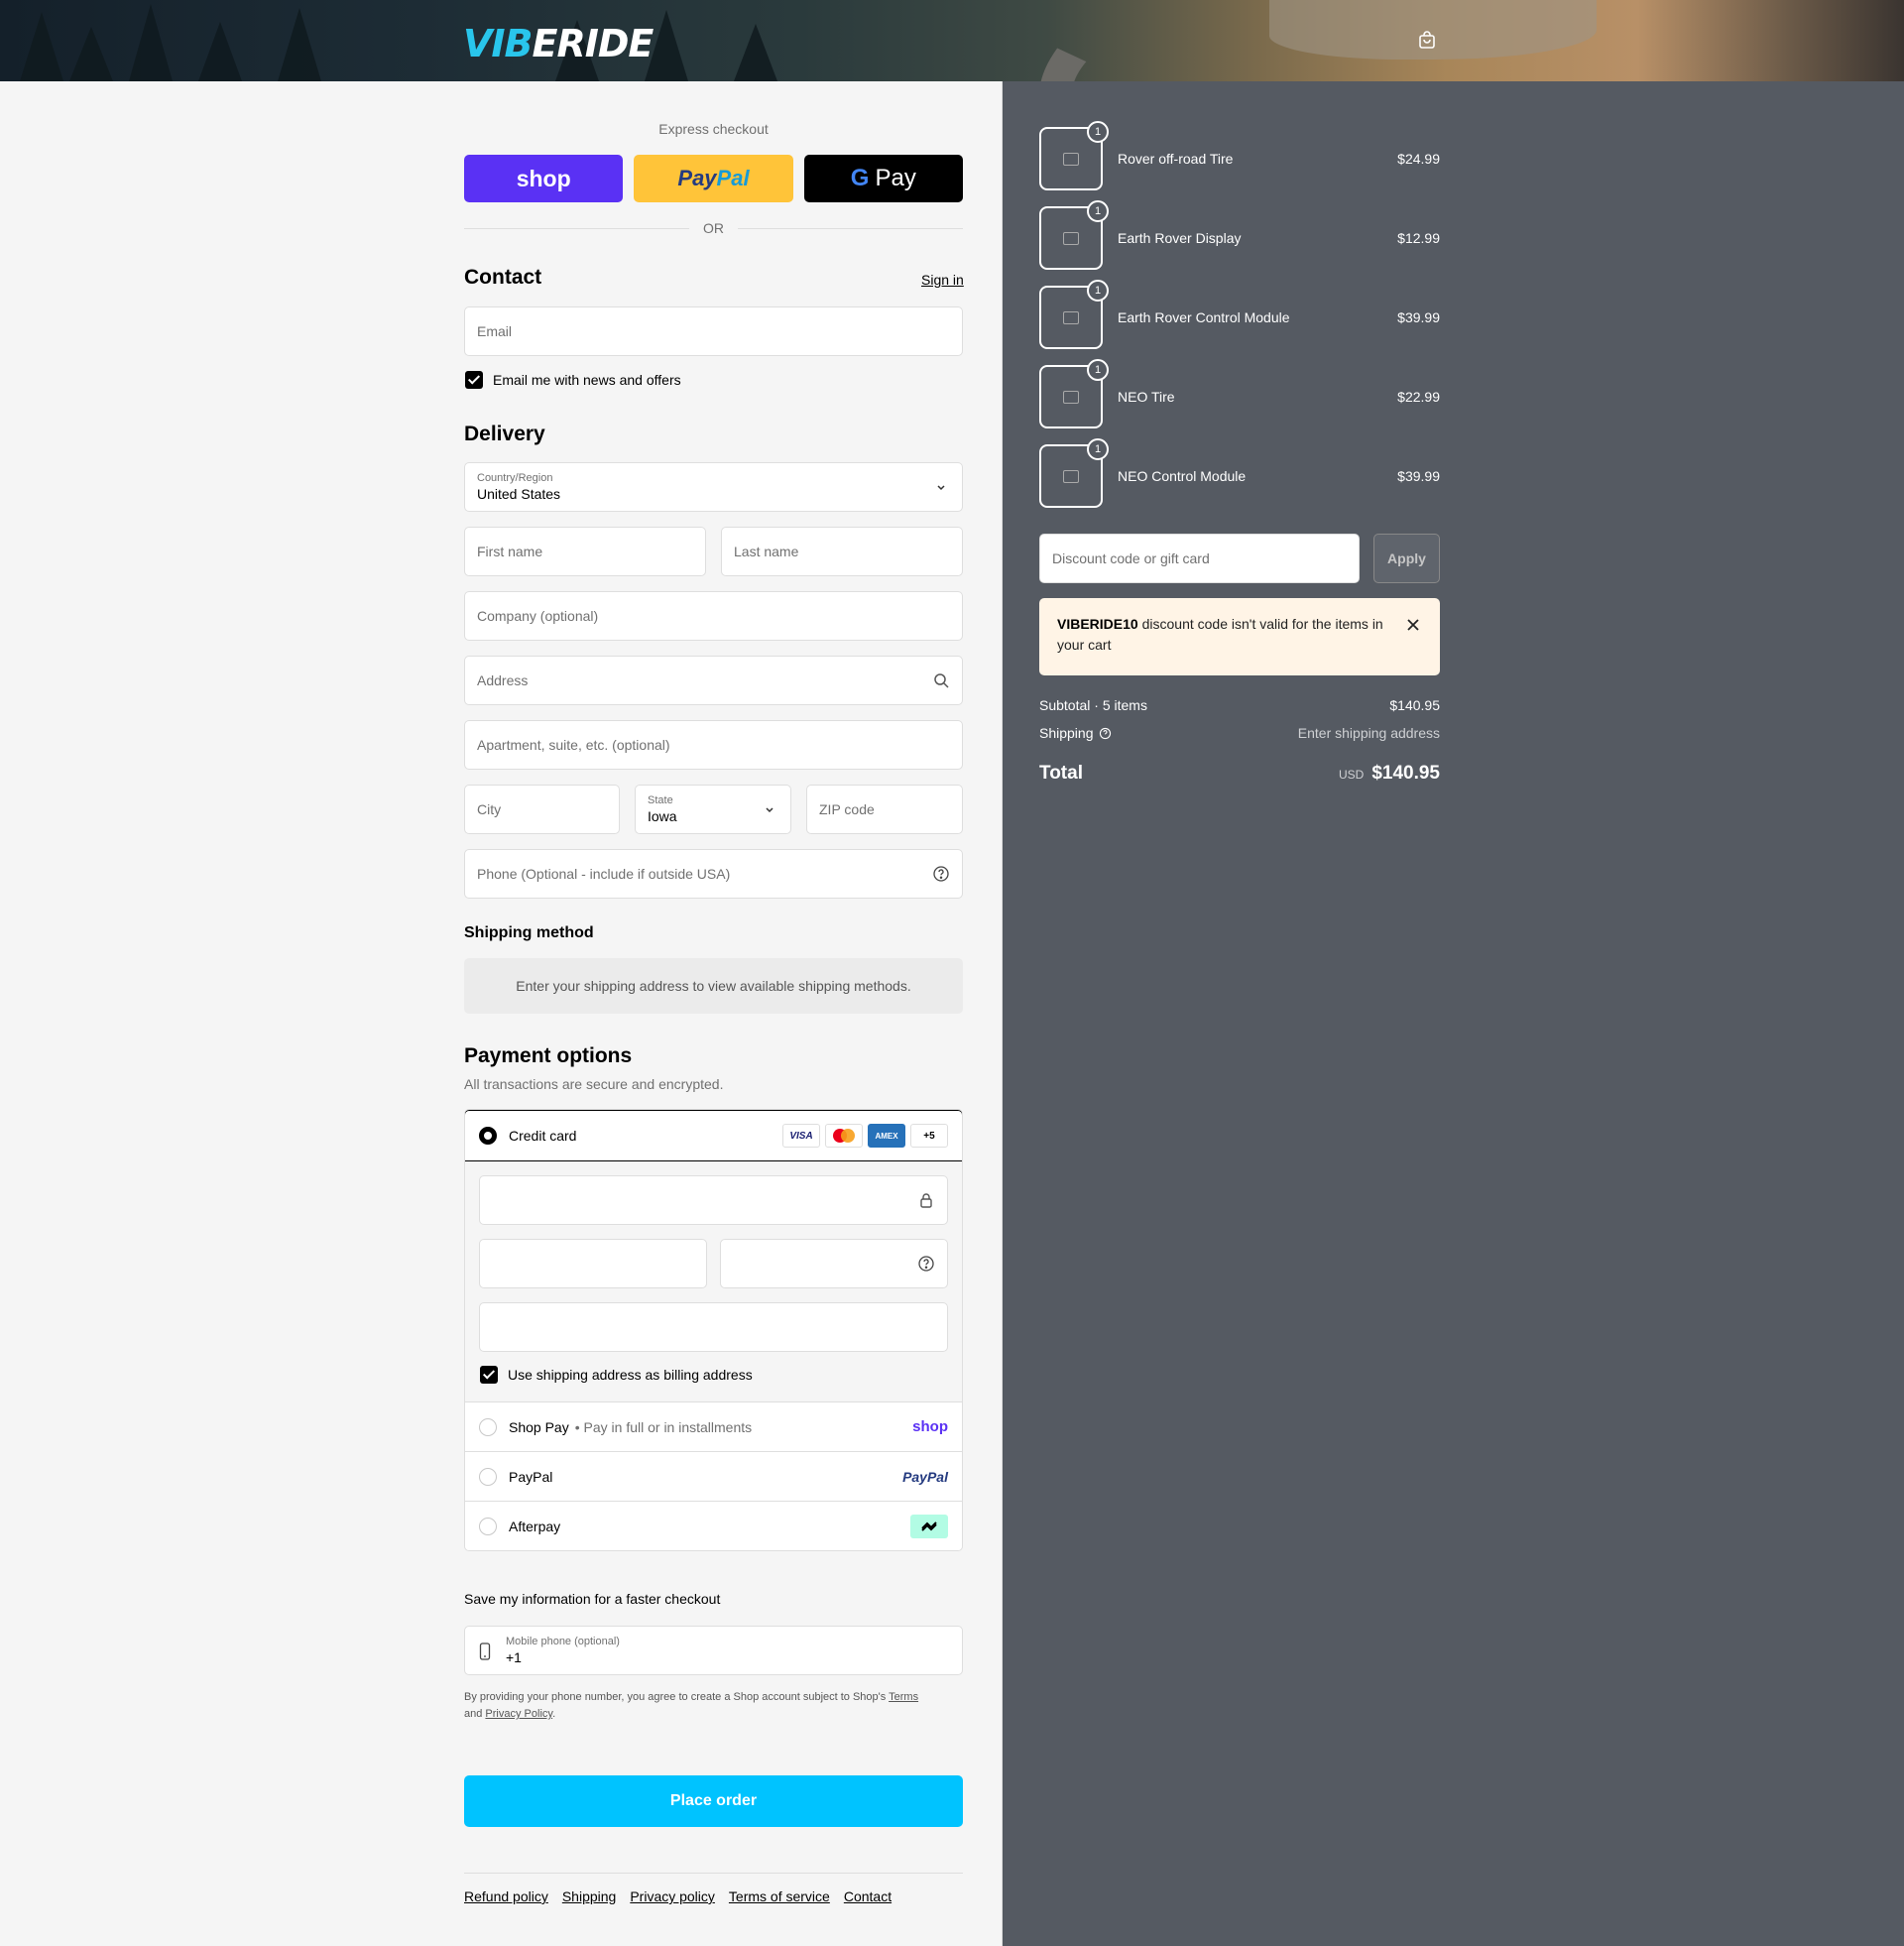 The image size is (1904, 1946). What do you see at coordinates (1097, 624) in the screenshot?
I see `discount-code: VIBERIDE10` at bounding box center [1097, 624].